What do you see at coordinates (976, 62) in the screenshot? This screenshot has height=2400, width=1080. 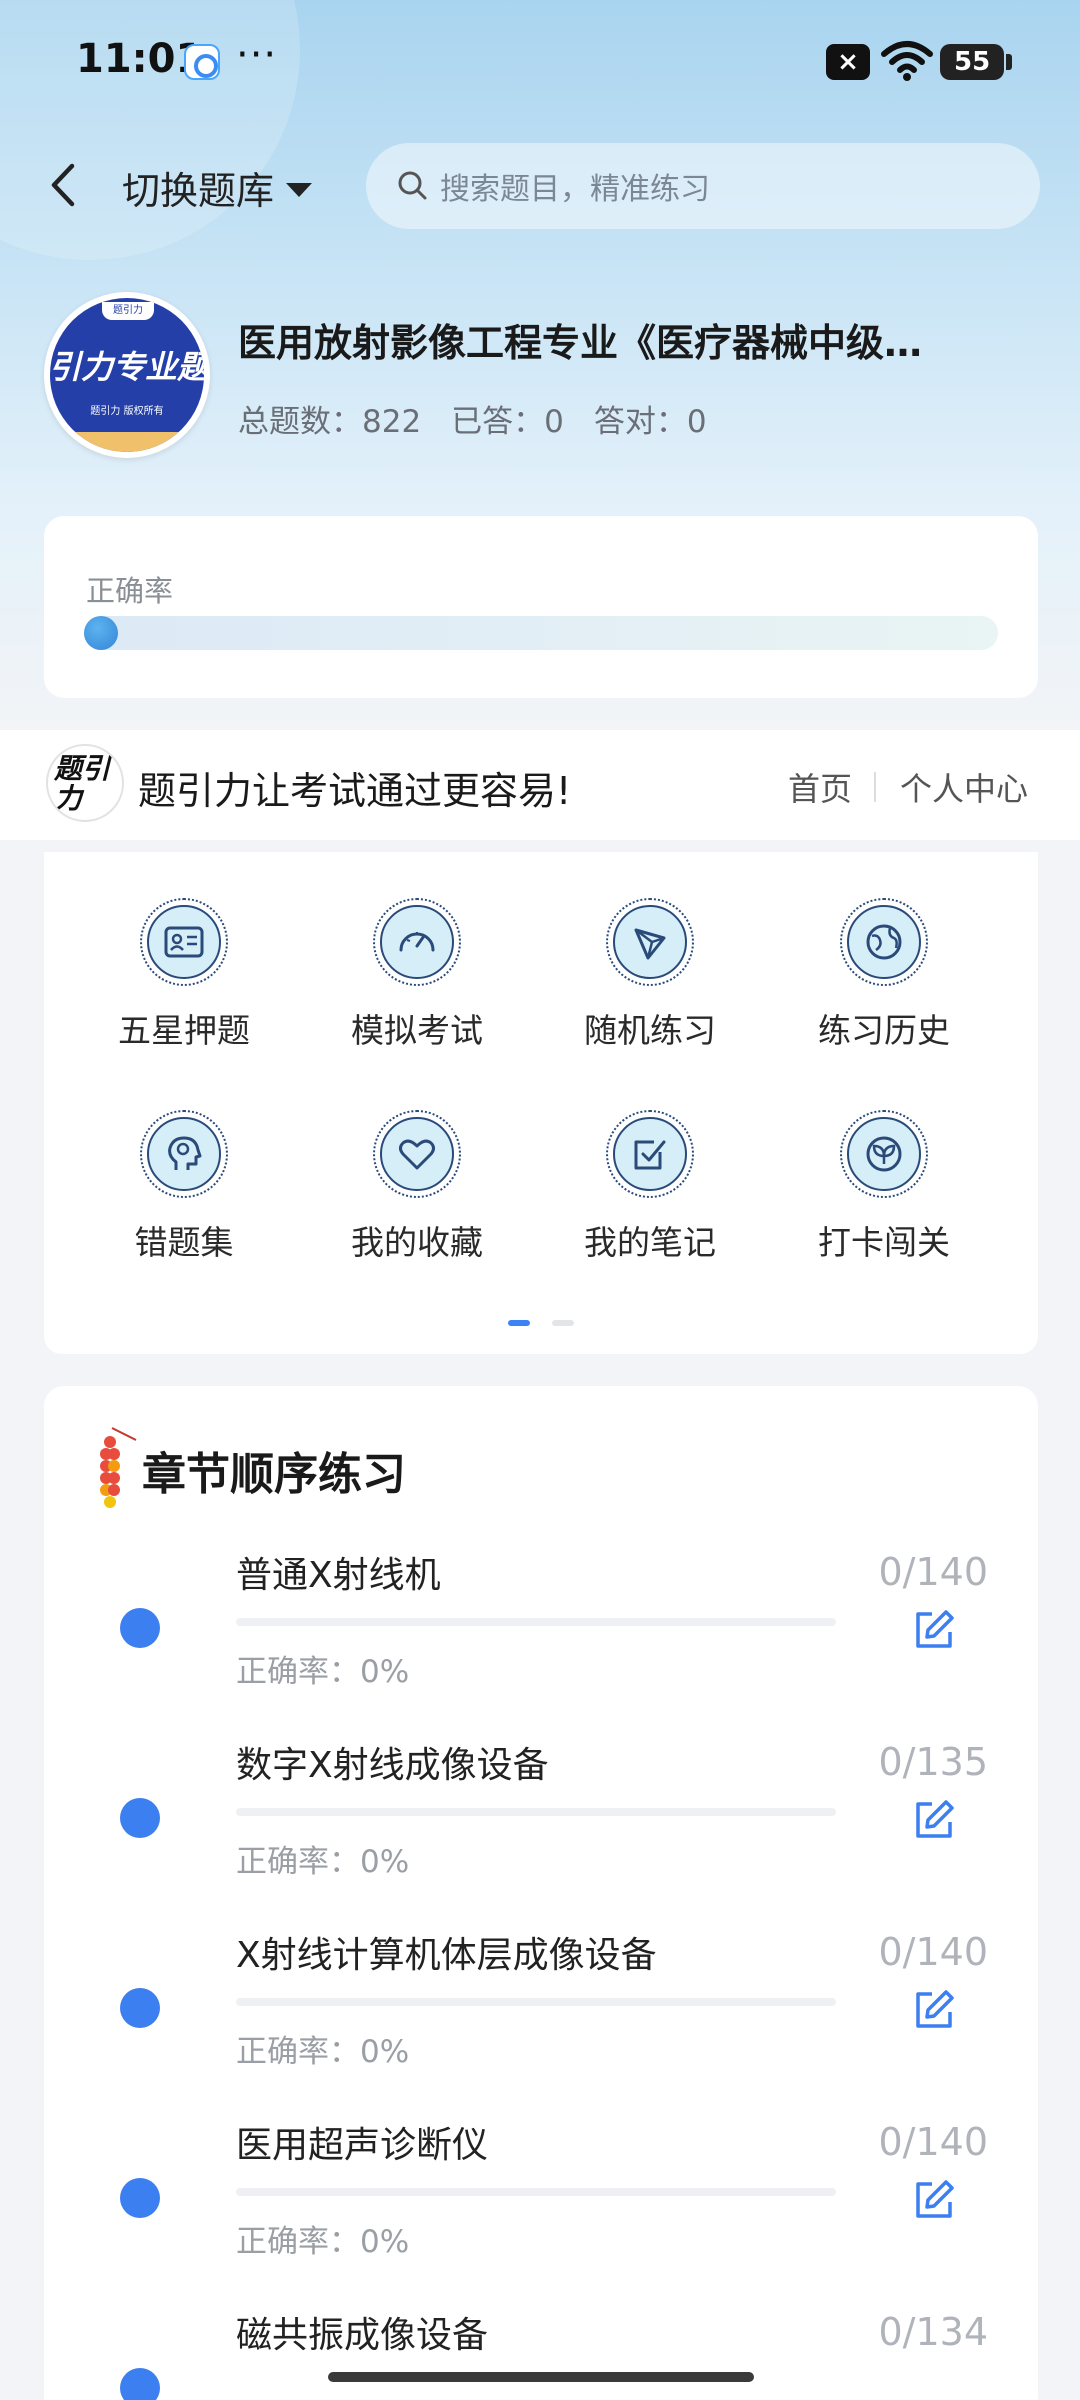 I see `battery-icon: 55` at bounding box center [976, 62].